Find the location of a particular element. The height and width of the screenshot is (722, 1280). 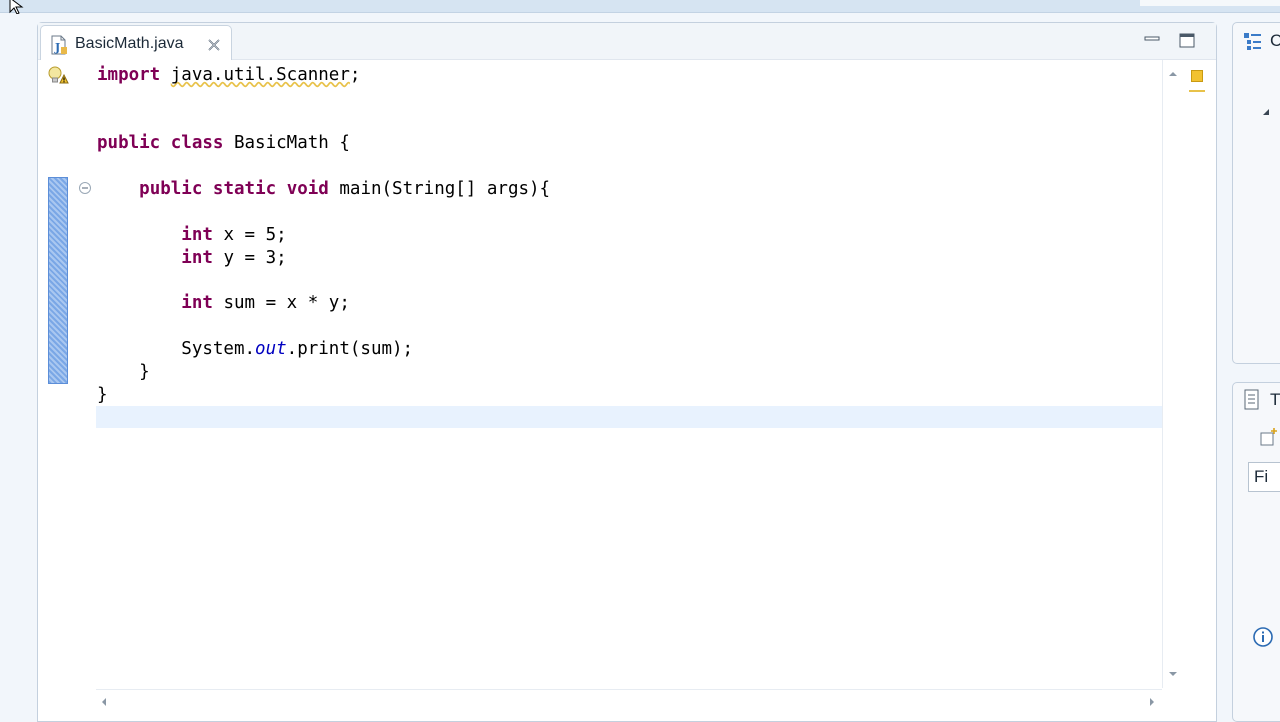

window-title-strip is located at coordinates (640, 6).